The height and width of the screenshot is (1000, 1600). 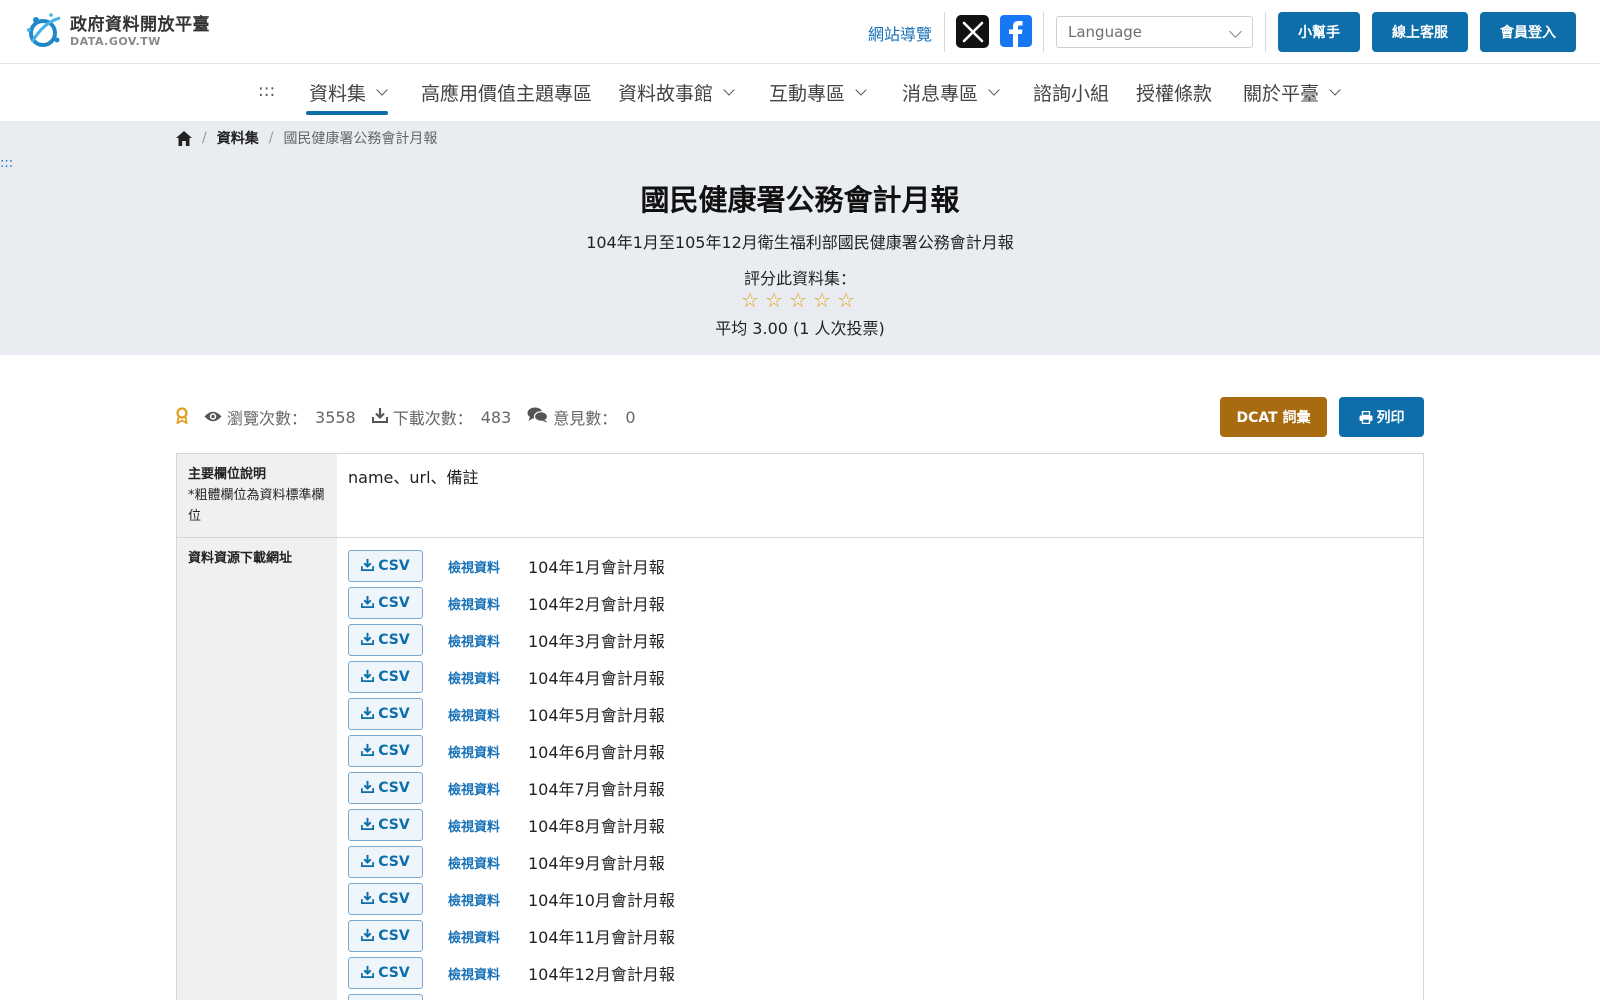 What do you see at coordinates (596, 641) in the screenshot?
I see `resource-name: 104年3月會計月報` at bounding box center [596, 641].